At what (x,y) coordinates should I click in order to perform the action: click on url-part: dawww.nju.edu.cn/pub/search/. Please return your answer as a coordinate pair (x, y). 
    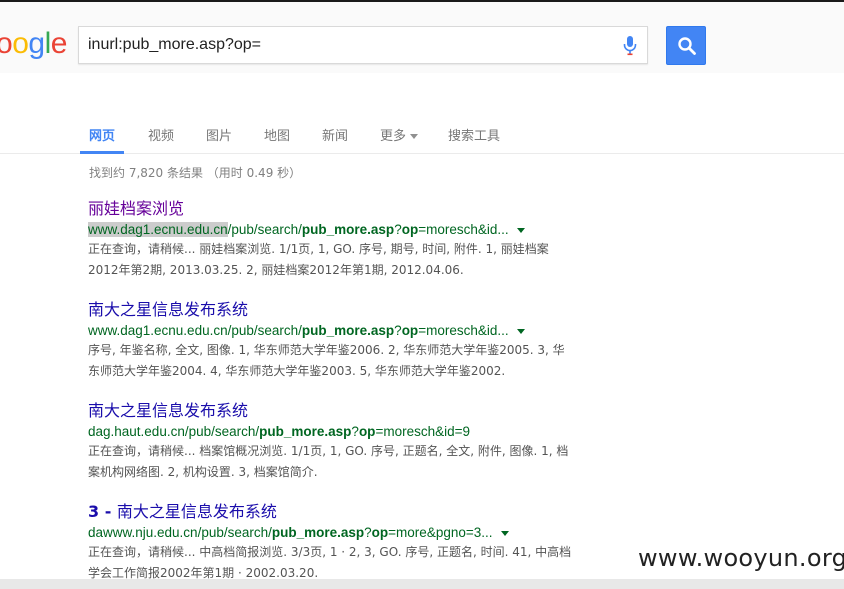
    Looking at the image, I should click on (180, 532).